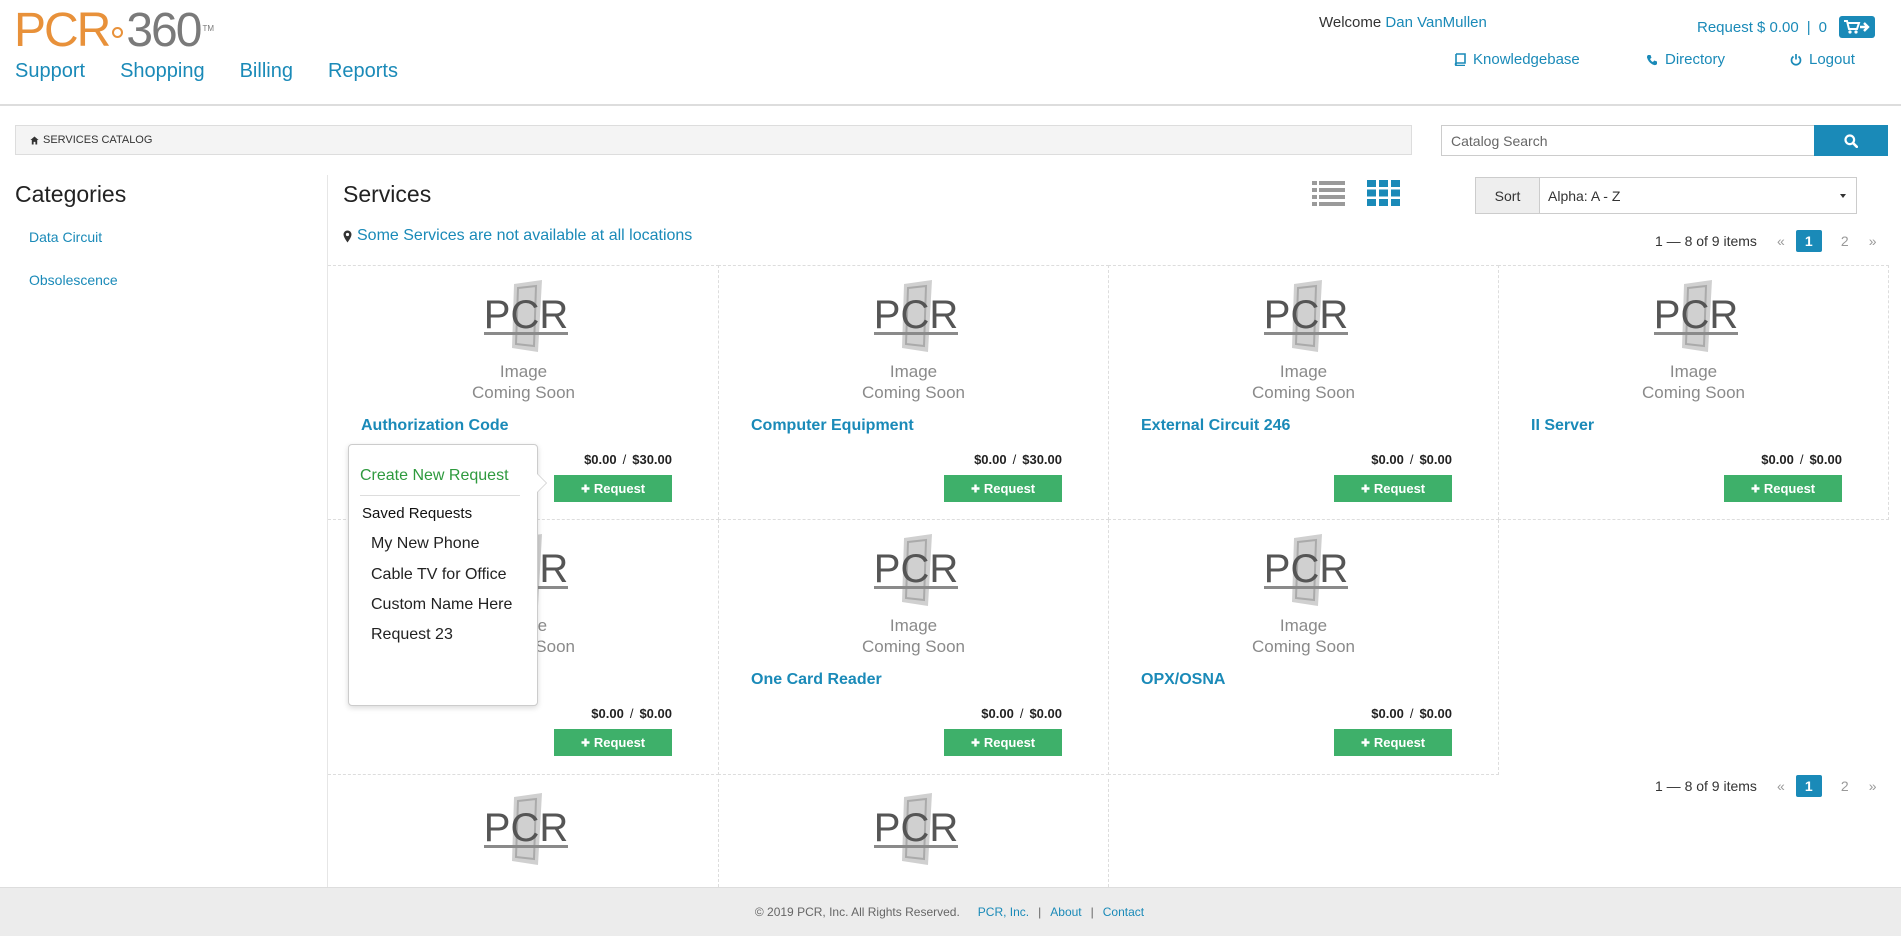 Image resolution: width=1901 pixels, height=936 pixels. What do you see at coordinates (434, 476) in the screenshot?
I see `create-new-request-link: Create New Request` at bounding box center [434, 476].